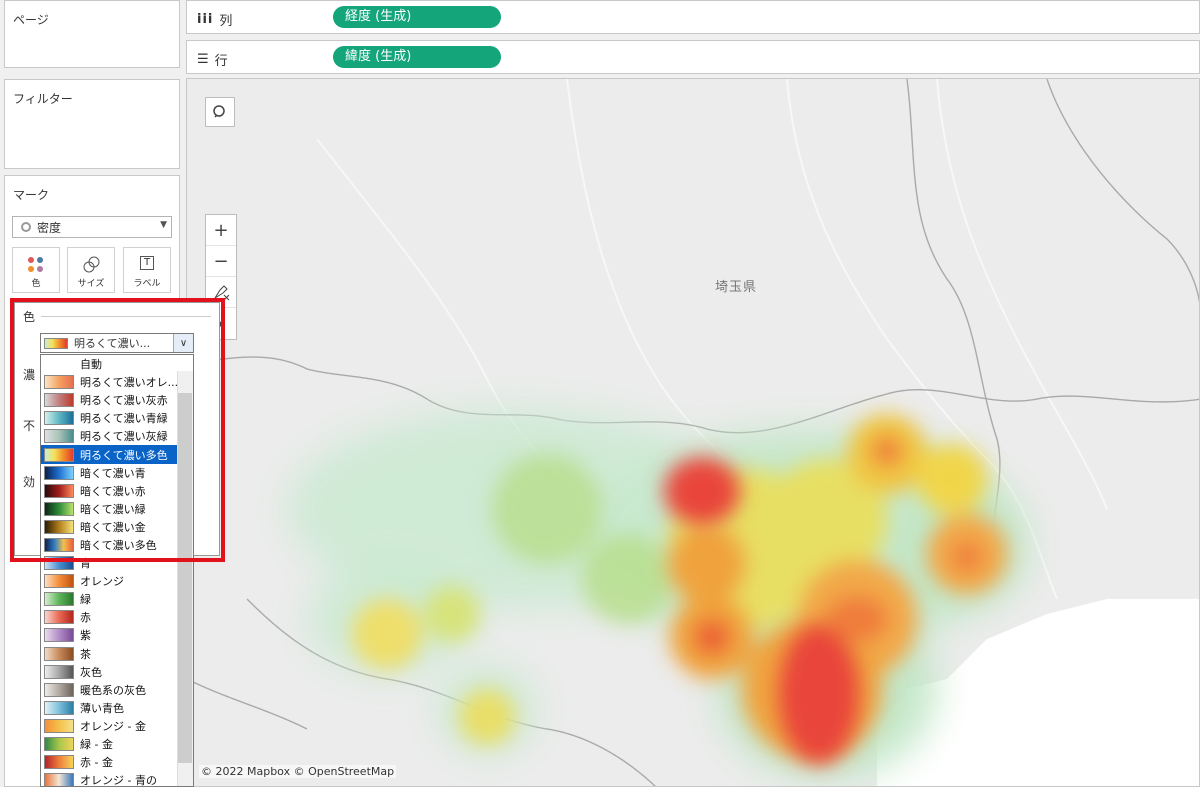  Describe the element at coordinates (693, 57) in the screenshot. I see `rows-shelf: ☰ 行 緯度 (生成)` at that location.